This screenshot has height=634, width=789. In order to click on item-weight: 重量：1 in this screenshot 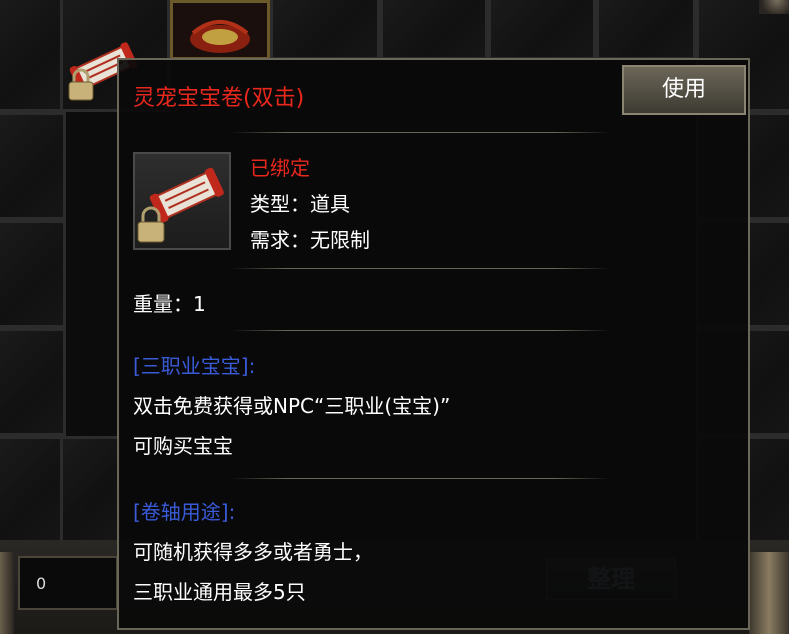, I will do `click(169, 304)`.